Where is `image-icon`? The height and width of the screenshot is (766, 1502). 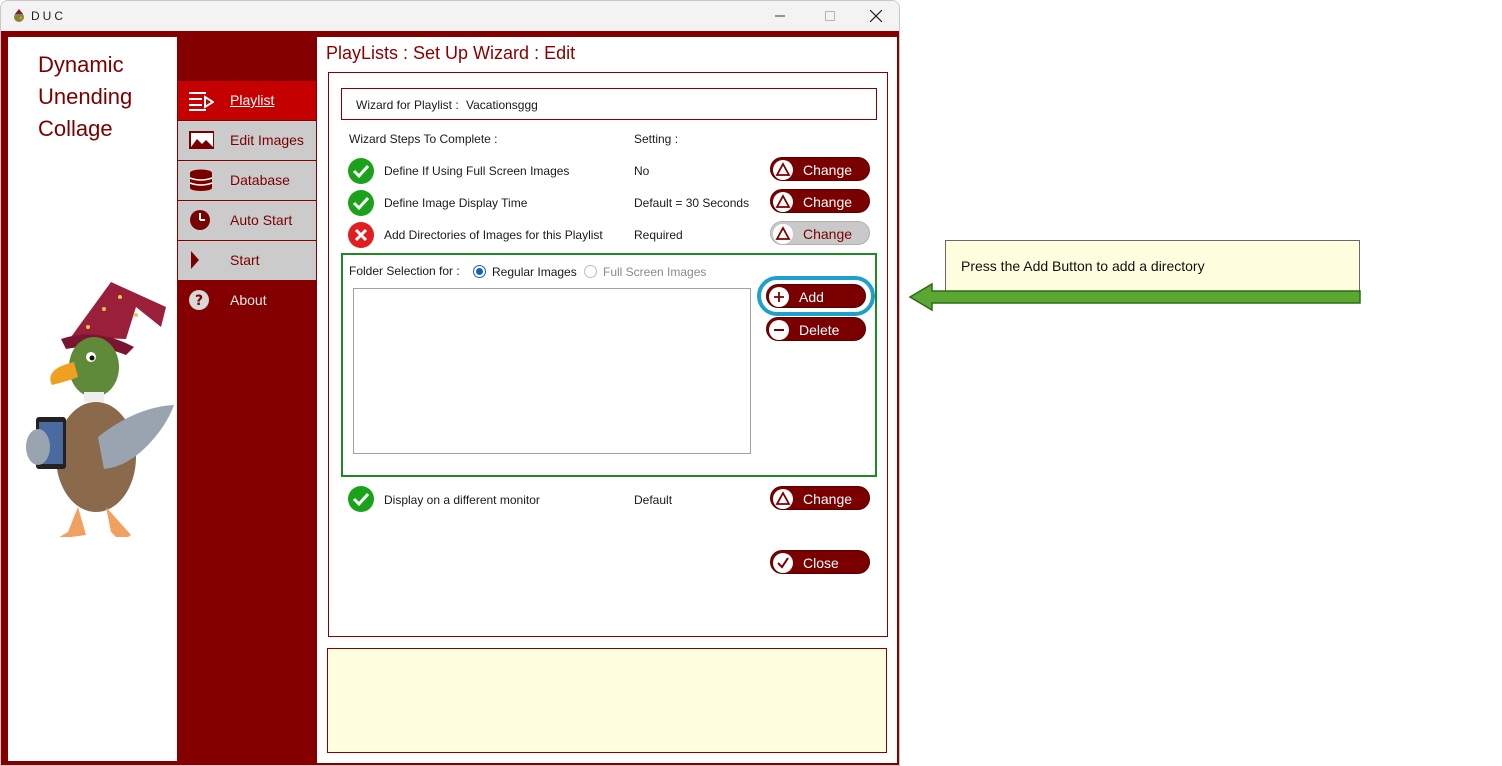 image-icon is located at coordinates (201, 140).